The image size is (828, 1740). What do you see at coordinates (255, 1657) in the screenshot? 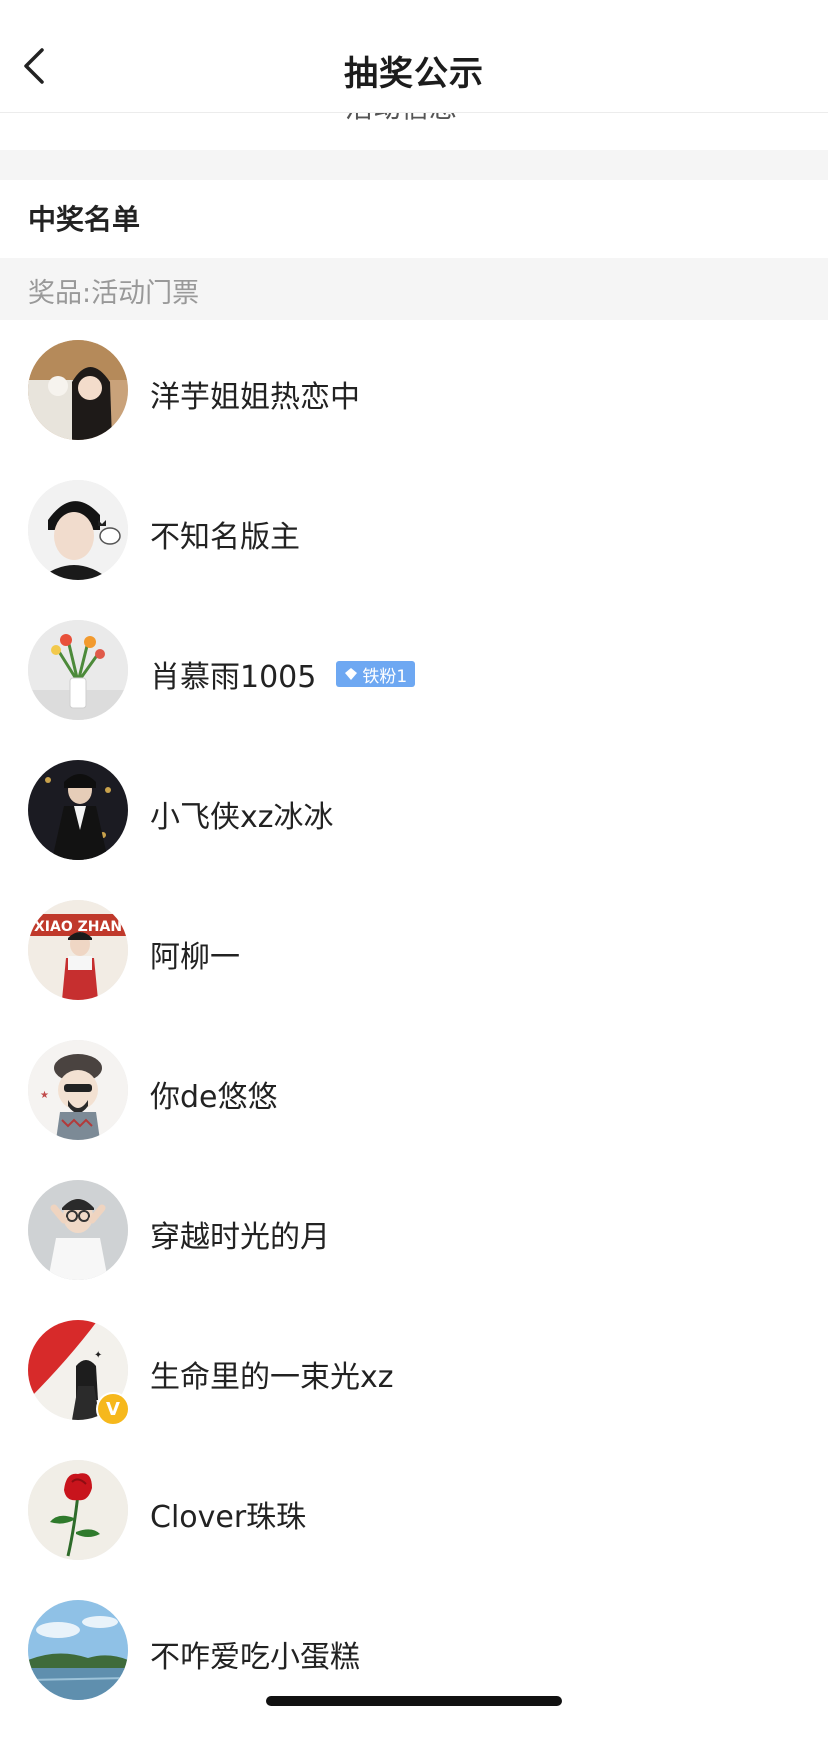
I see `winner-name: 不咋爱吃小蛋糕` at bounding box center [255, 1657].